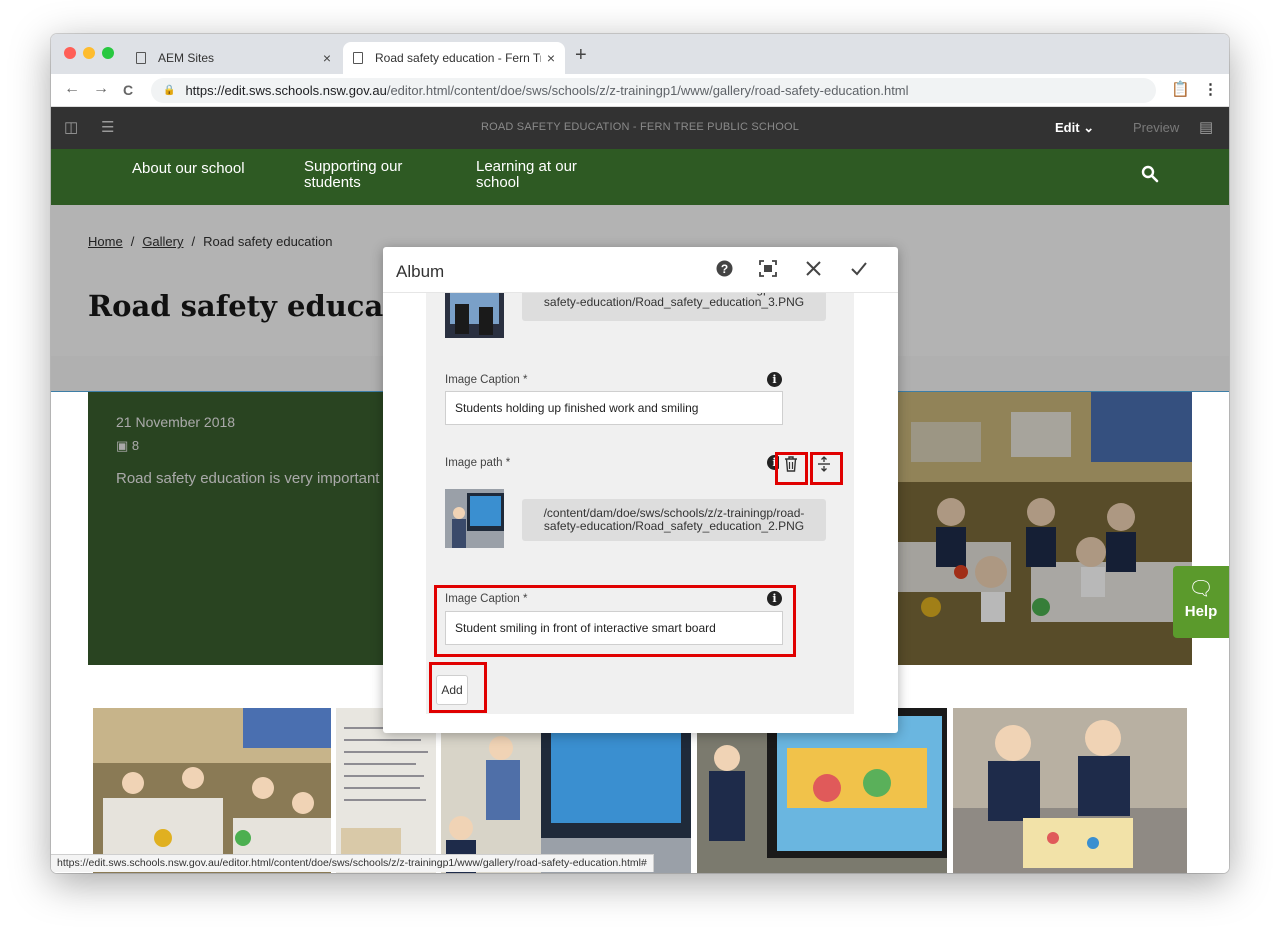 The width and height of the screenshot is (1280, 941). What do you see at coordinates (581, 55) in the screenshot?
I see `new-tab-button: +` at bounding box center [581, 55].